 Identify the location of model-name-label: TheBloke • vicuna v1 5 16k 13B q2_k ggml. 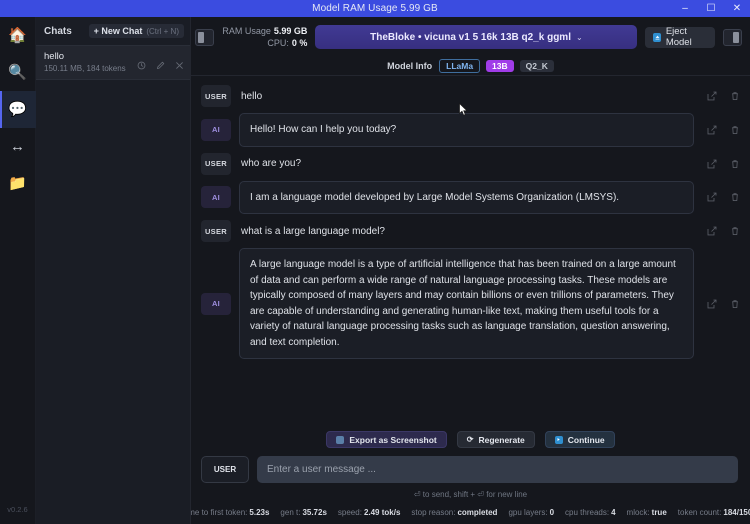
(470, 37).